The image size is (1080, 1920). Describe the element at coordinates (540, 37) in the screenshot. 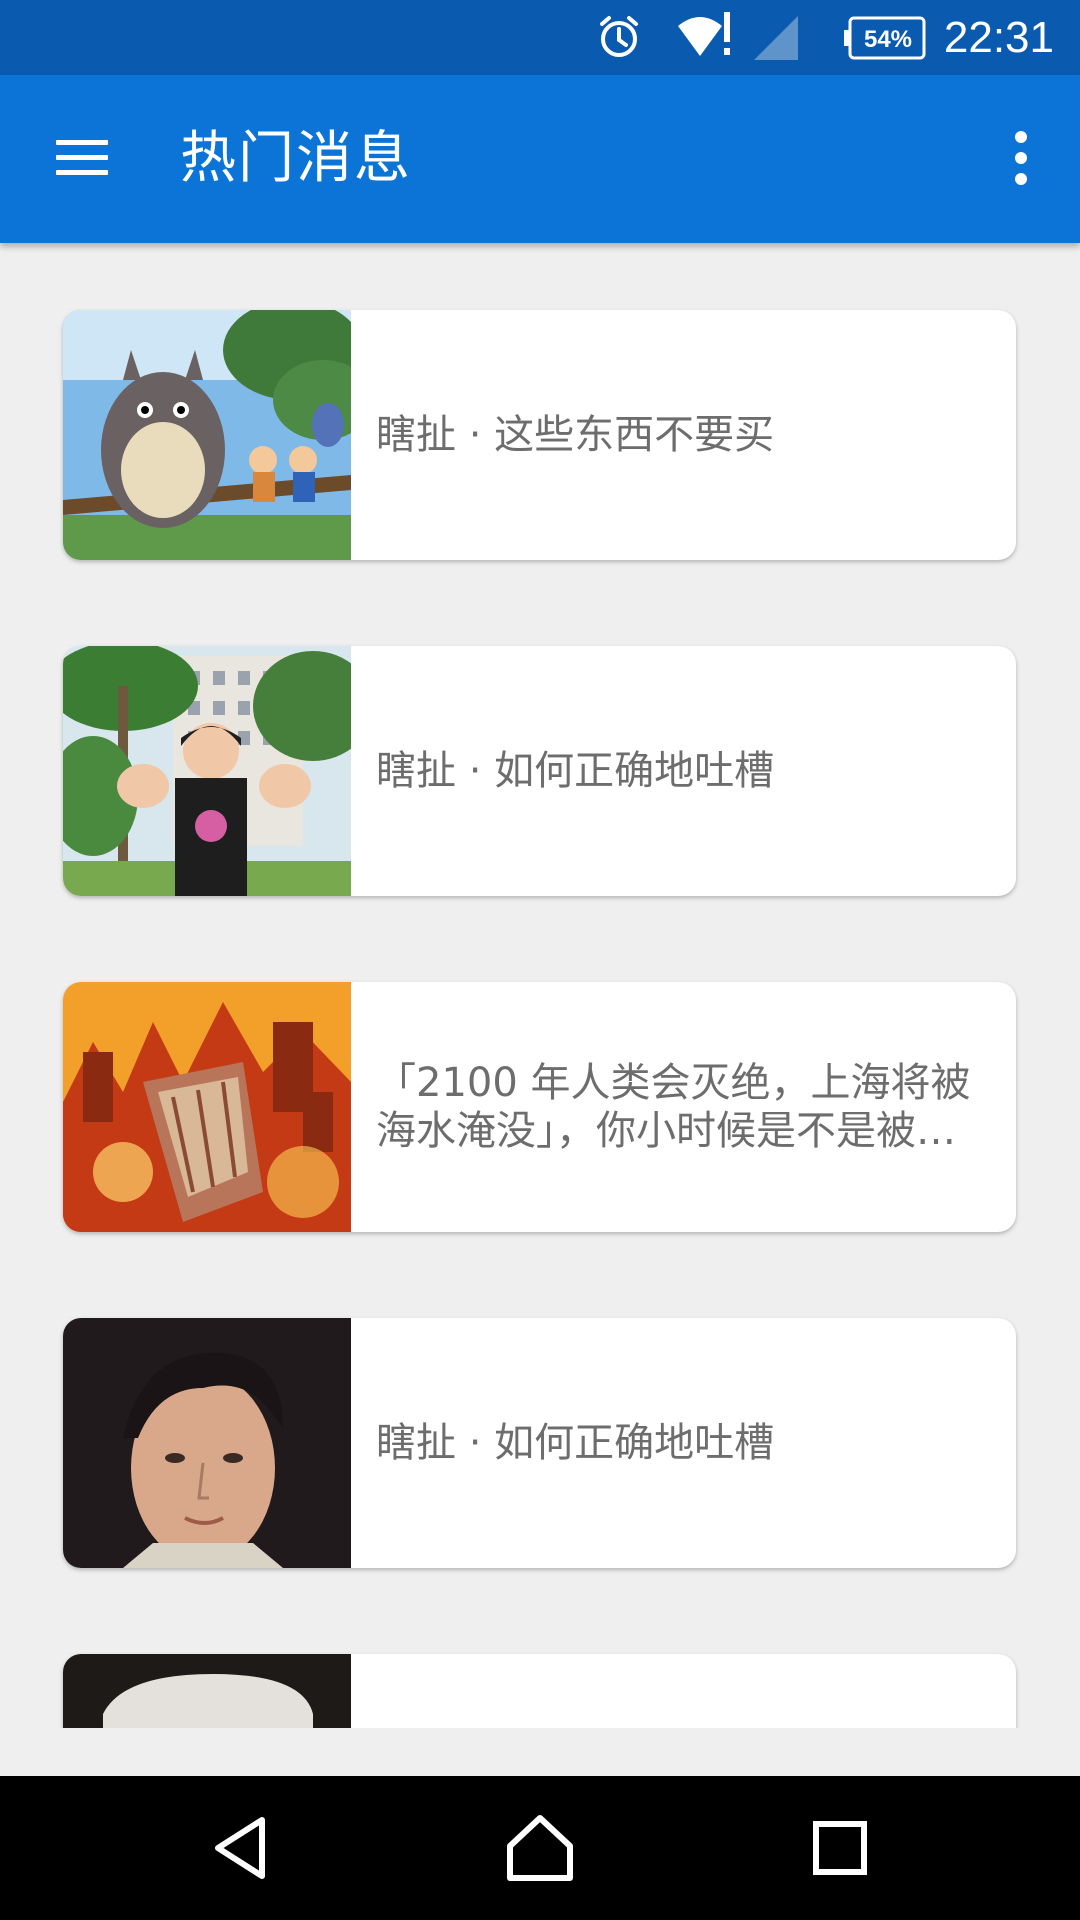

I see `status-bar: 54% 22:31` at that location.